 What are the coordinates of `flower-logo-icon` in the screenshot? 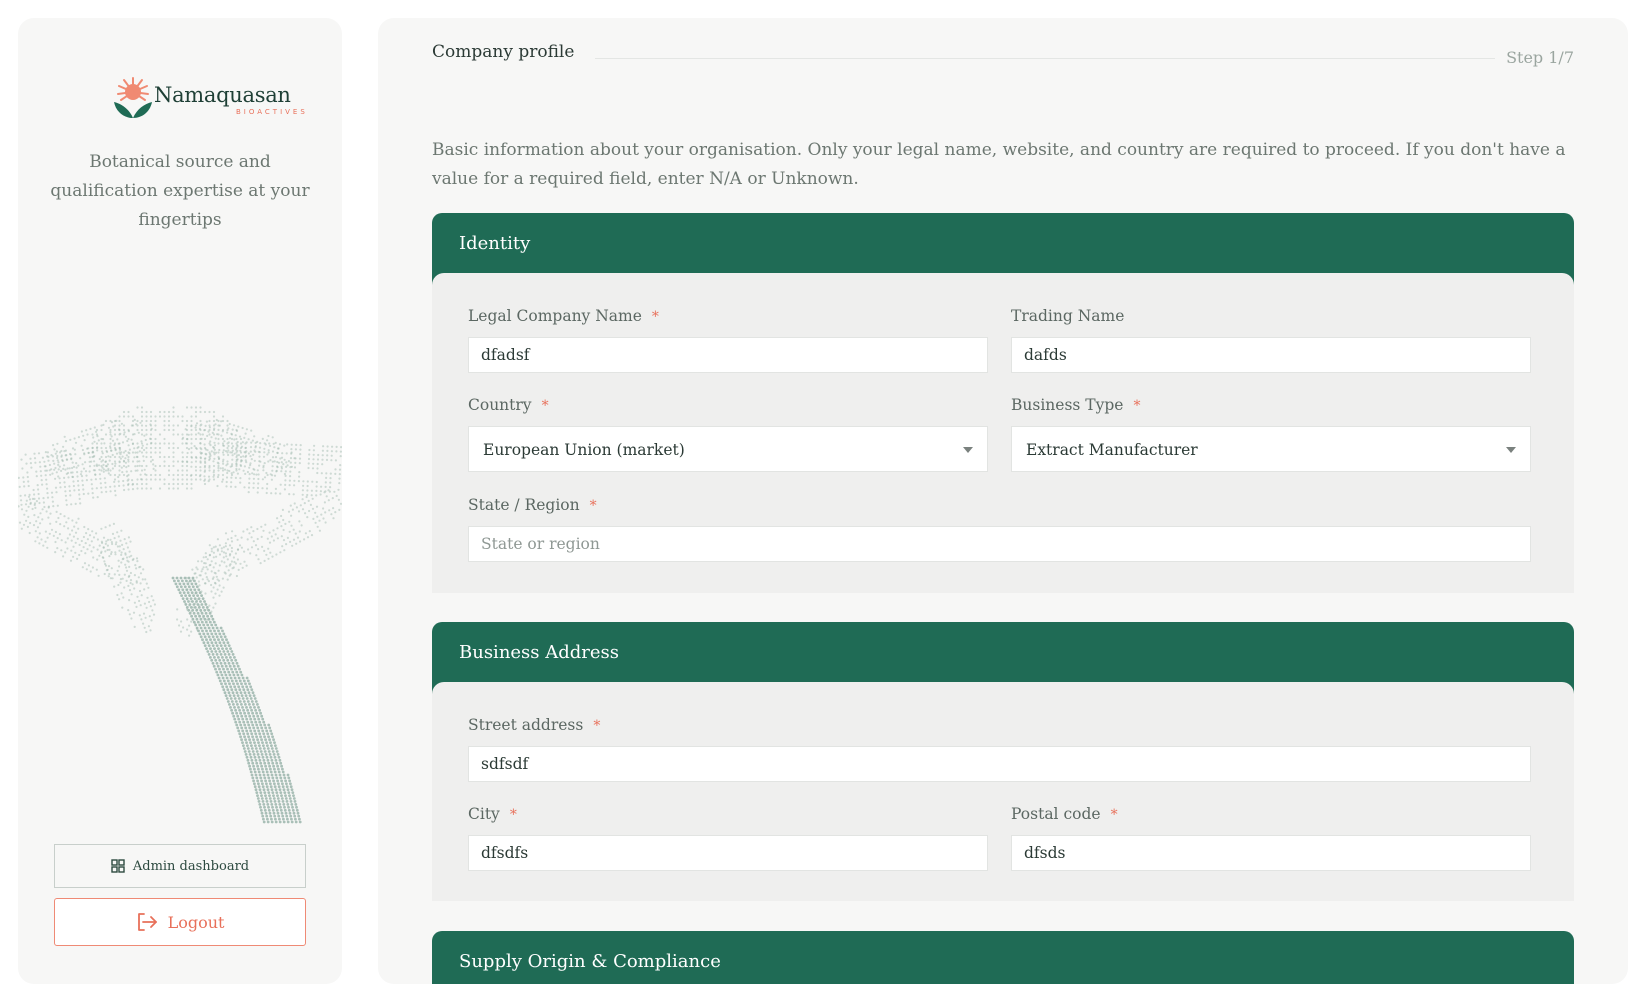 It's located at (133, 98).